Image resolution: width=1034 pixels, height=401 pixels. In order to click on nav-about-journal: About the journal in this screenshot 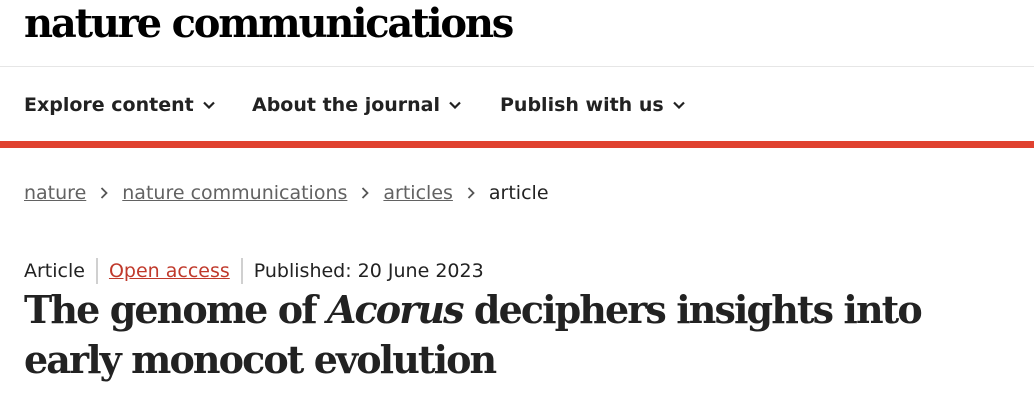, I will do `click(356, 105)`.